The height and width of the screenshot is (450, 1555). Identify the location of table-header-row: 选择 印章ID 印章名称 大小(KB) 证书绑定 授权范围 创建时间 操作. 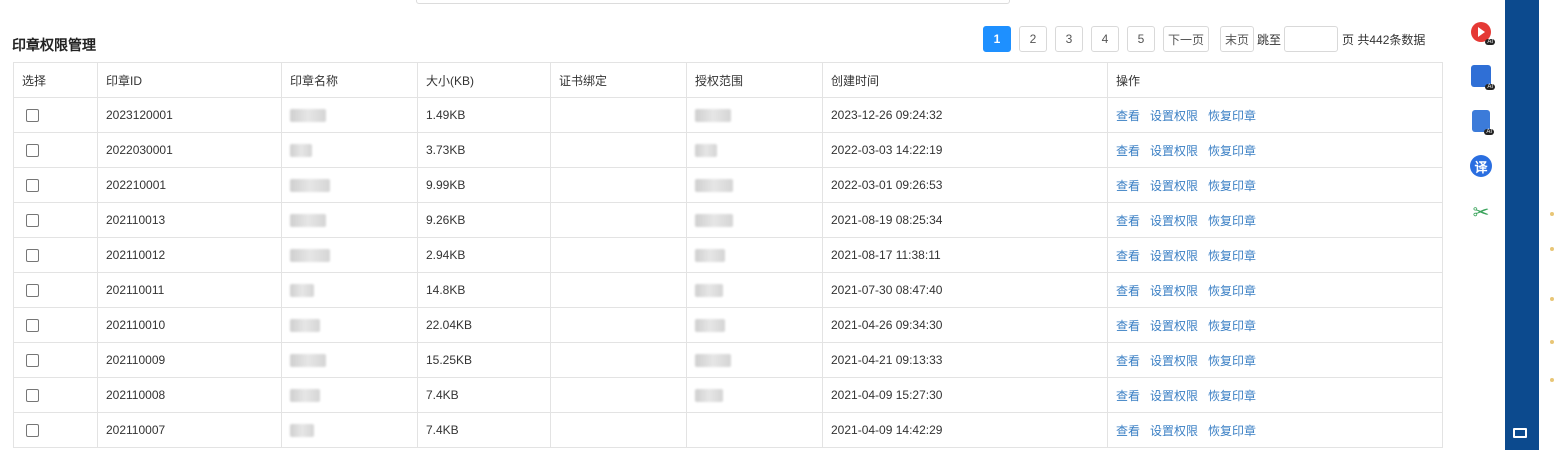
(728, 80).